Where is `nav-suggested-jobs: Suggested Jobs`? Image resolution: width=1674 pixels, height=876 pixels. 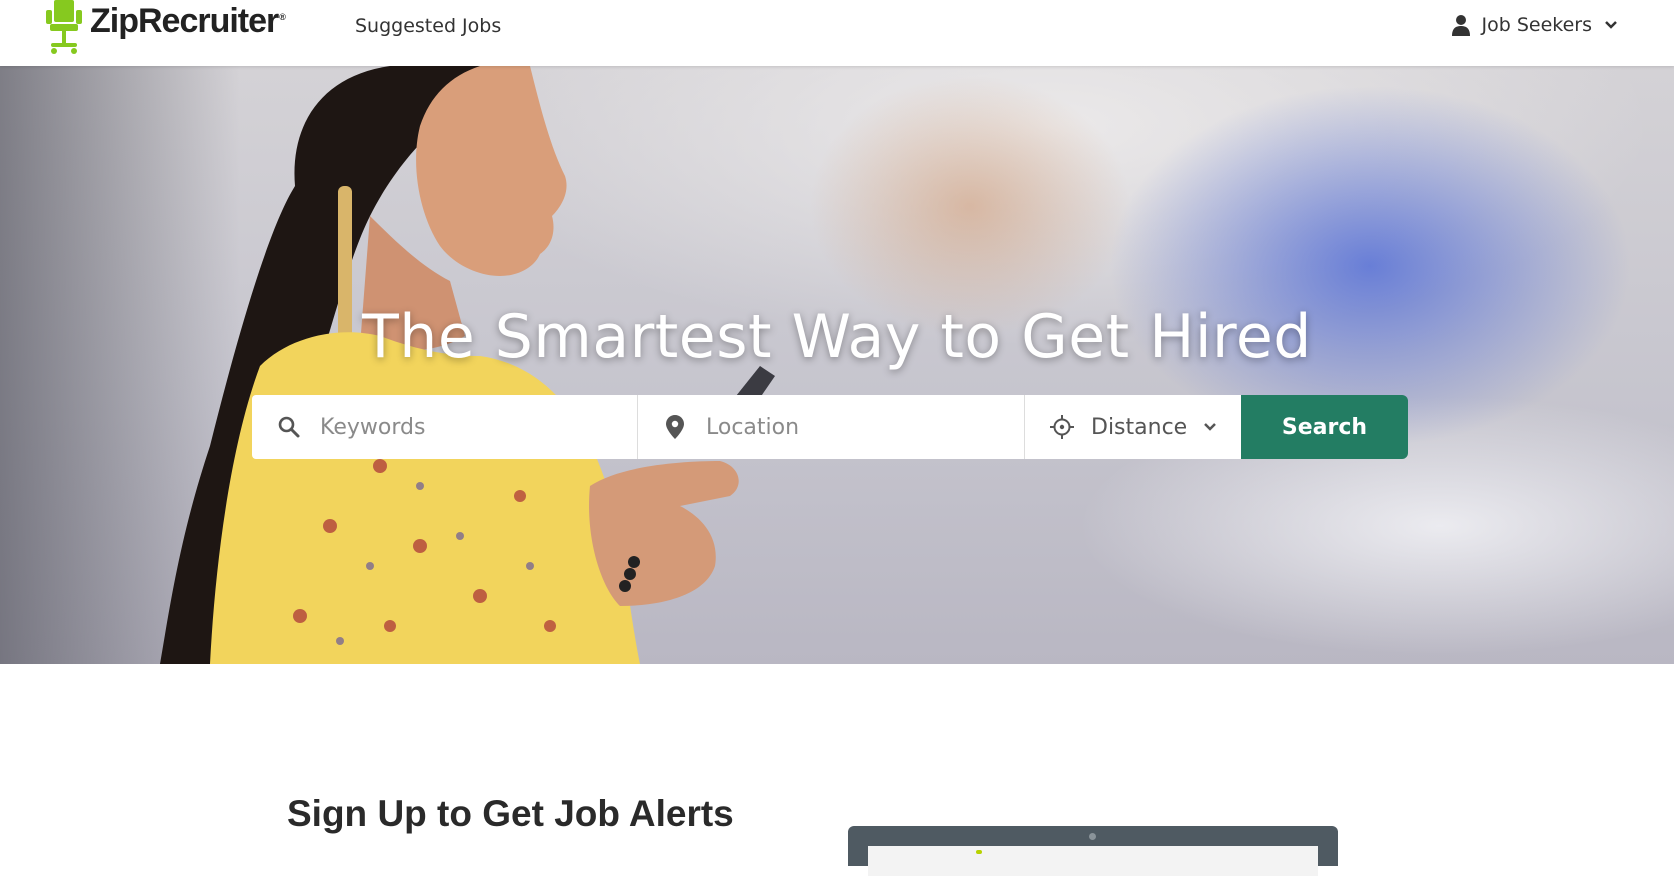
nav-suggested-jobs: Suggested Jobs is located at coordinates (428, 26).